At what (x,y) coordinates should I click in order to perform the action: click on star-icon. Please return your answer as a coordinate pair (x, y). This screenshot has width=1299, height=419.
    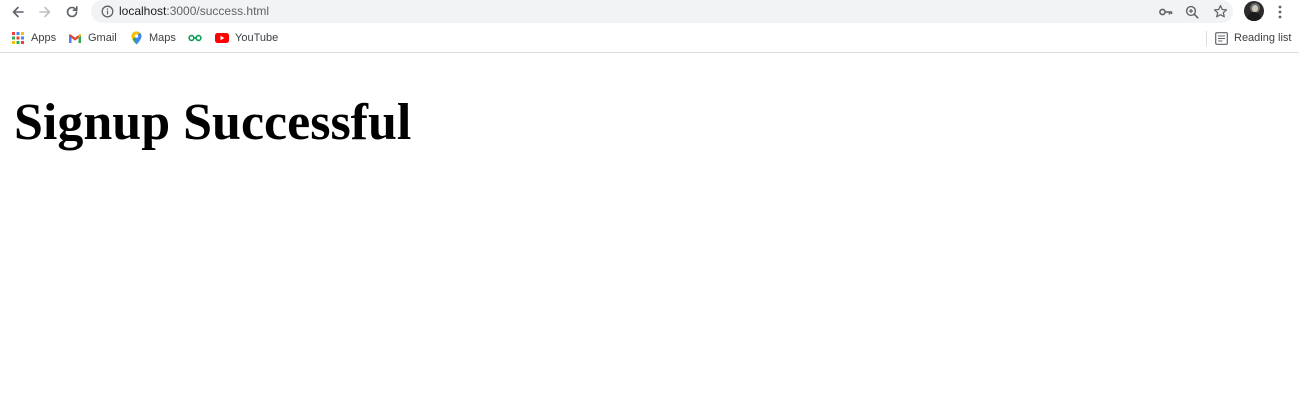
    Looking at the image, I should click on (1220, 11).